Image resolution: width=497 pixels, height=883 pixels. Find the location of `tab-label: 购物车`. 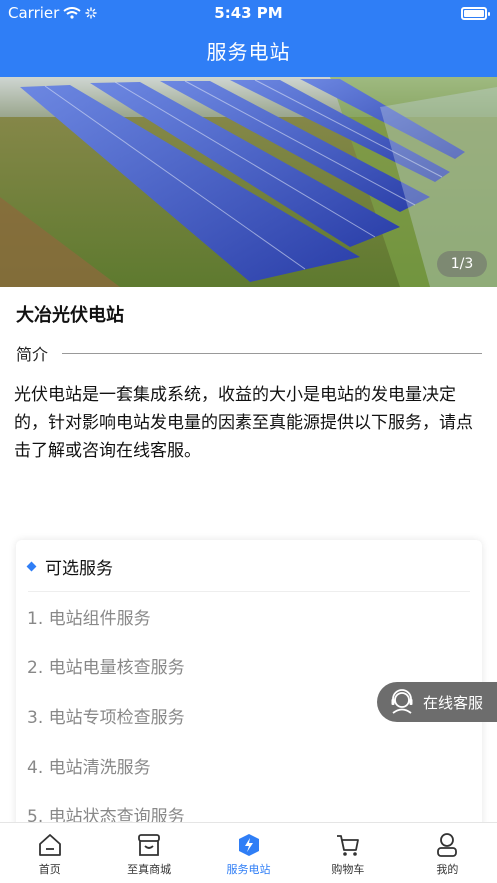

tab-label: 购物车 is located at coordinates (348, 869).